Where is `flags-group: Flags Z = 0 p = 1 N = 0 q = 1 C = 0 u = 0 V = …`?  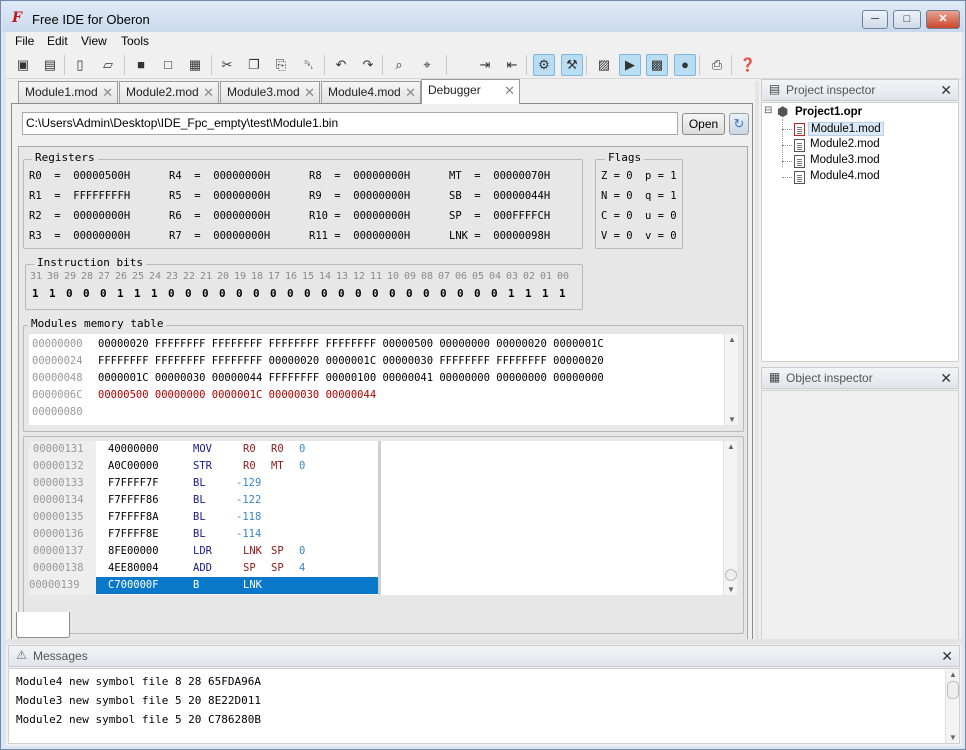
flags-group: Flags Z = 0 p = 1 N = 0 q = 1 C = 0 u = 0 V = … is located at coordinates (639, 200).